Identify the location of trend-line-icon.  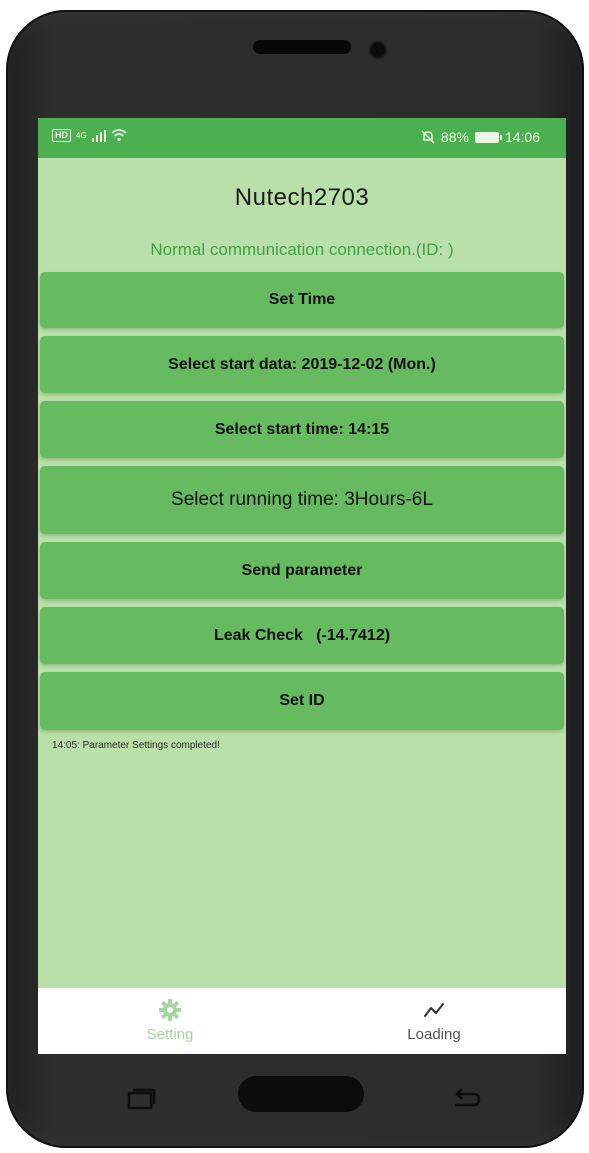
(434, 1010).